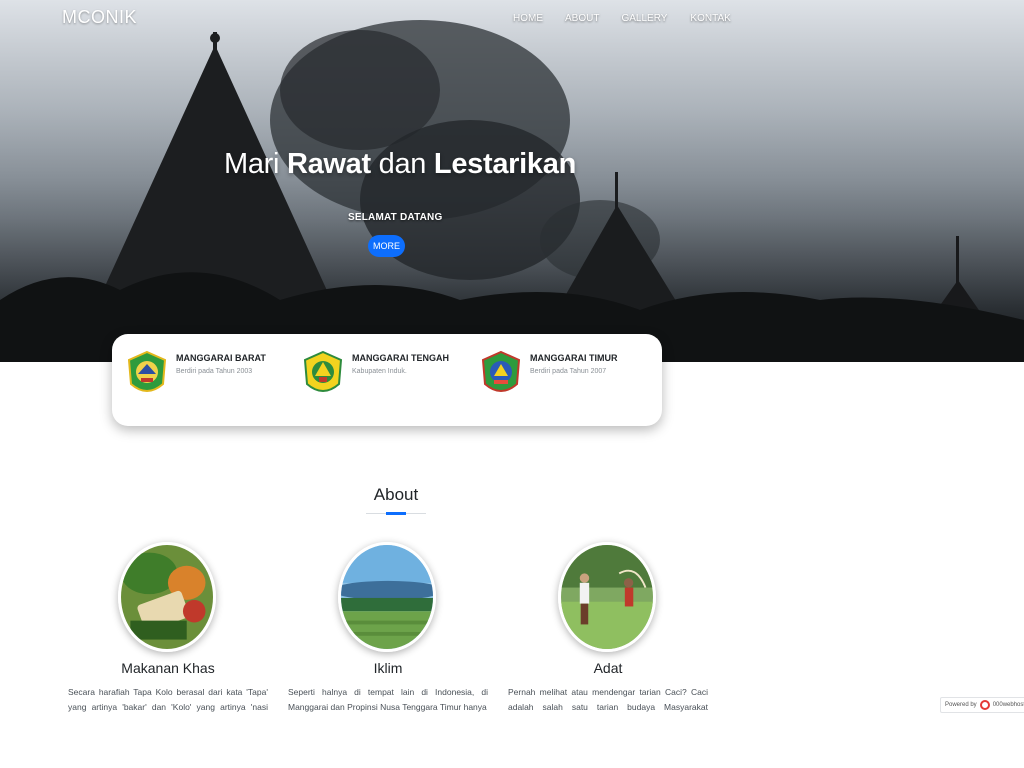  What do you see at coordinates (214, 371) in the screenshot?
I see `region-desc: Berdiri pada Tahun 2003` at bounding box center [214, 371].